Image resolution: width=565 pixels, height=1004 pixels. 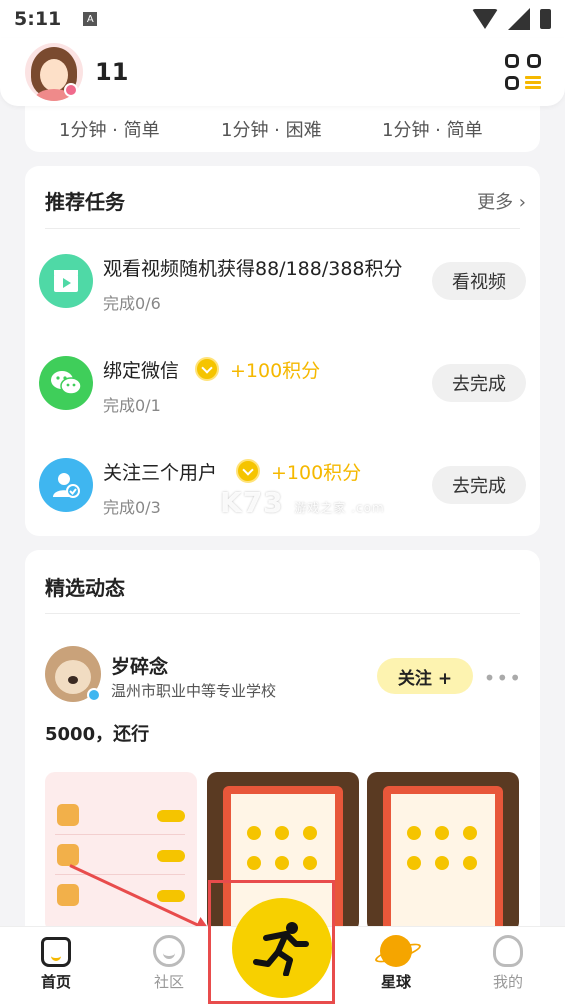 I want to click on wechat-icon, so click(x=66, y=383).